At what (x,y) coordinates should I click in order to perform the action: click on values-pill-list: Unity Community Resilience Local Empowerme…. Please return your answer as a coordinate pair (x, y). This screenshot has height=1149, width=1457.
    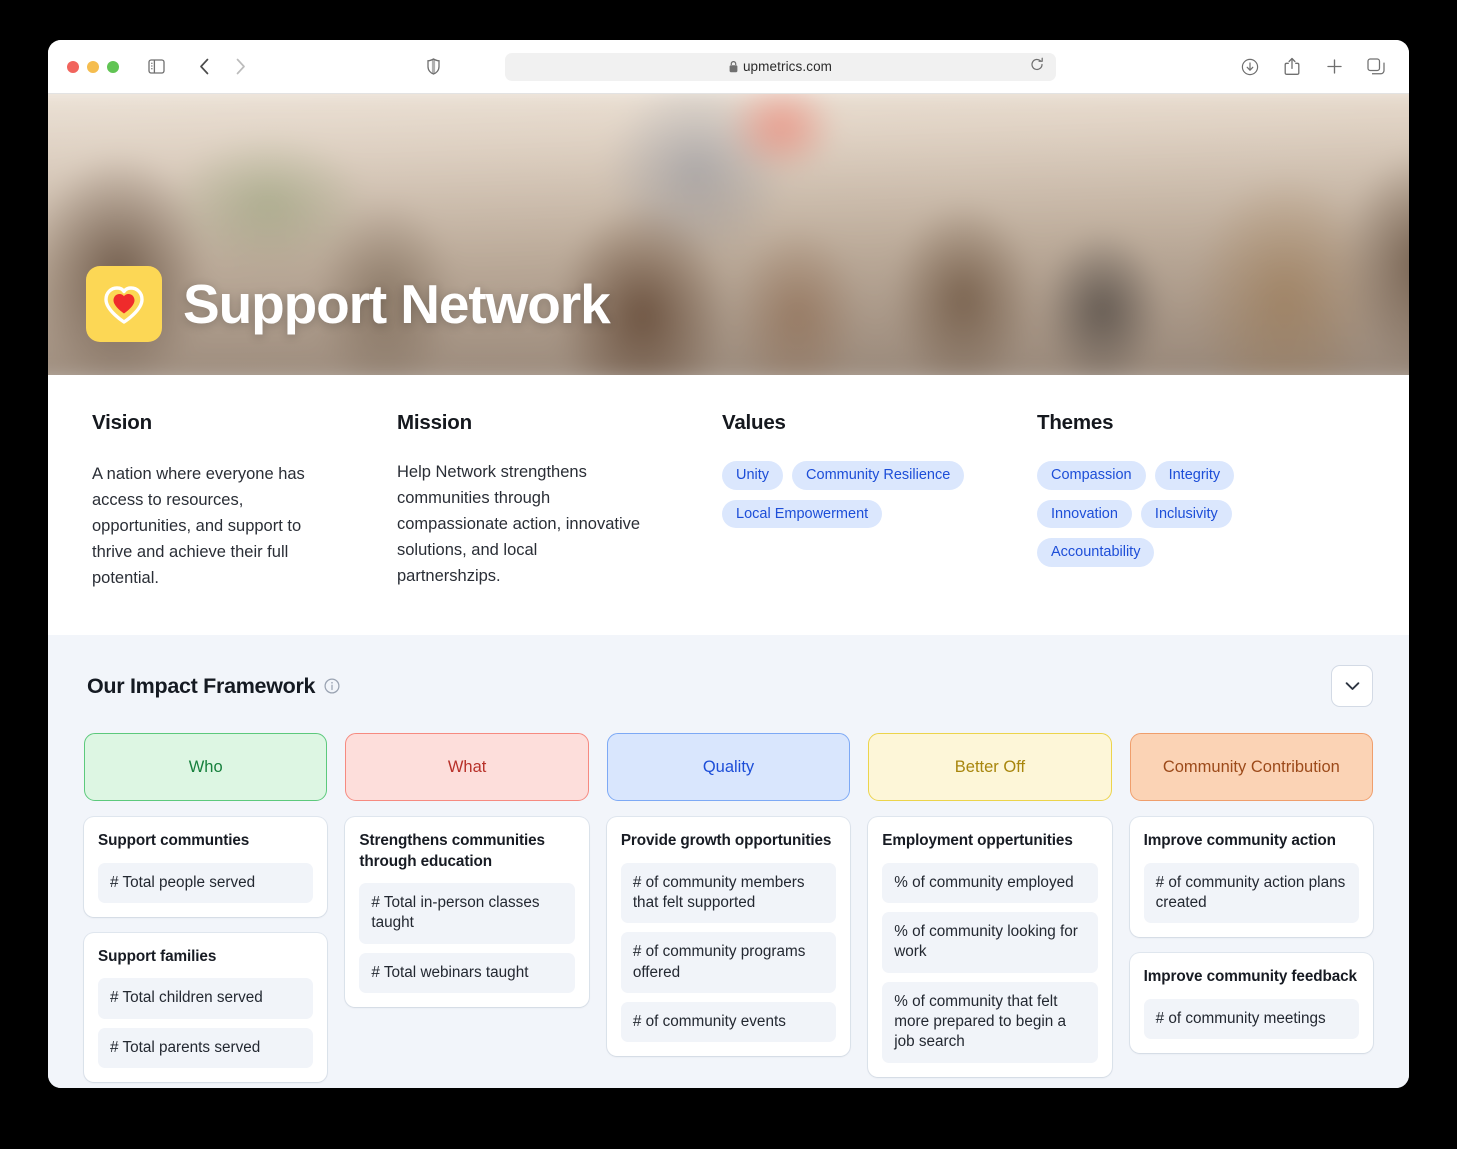
    Looking at the image, I should click on (857, 494).